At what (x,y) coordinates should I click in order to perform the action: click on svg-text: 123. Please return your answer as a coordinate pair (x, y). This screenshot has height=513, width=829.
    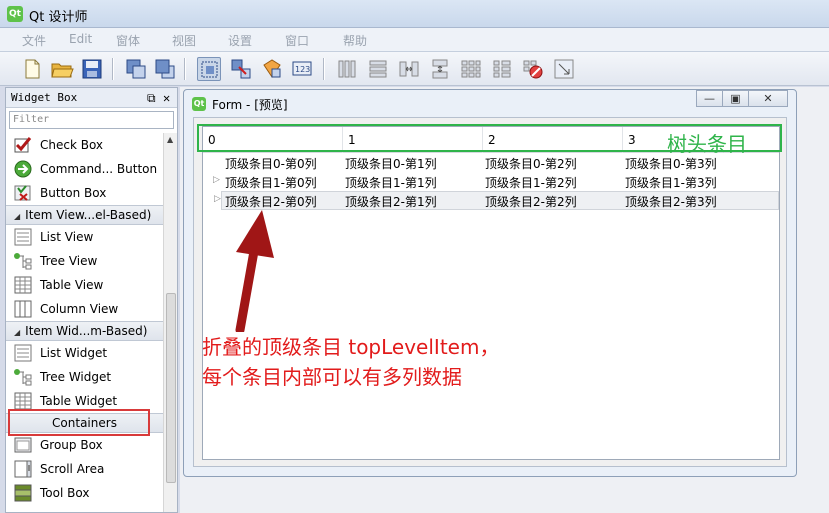
    Looking at the image, I should click on (302, 69).